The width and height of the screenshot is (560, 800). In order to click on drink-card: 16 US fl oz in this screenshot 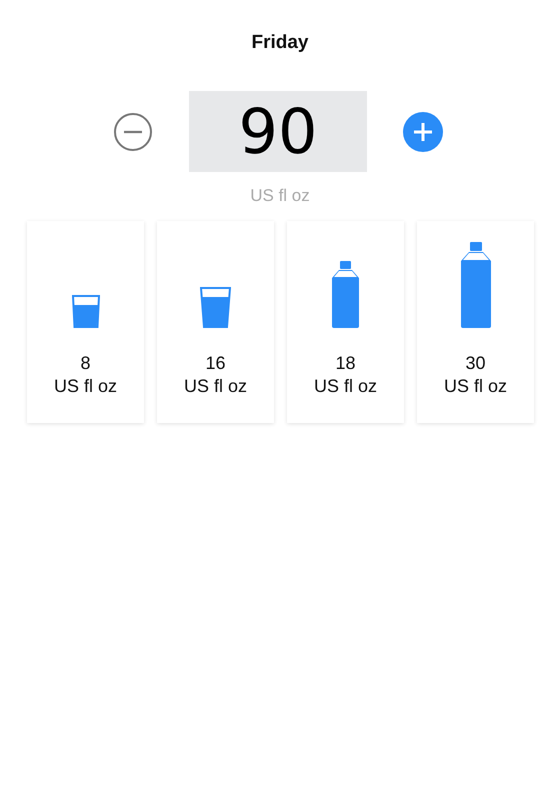, I will do `click(215, 322)`.